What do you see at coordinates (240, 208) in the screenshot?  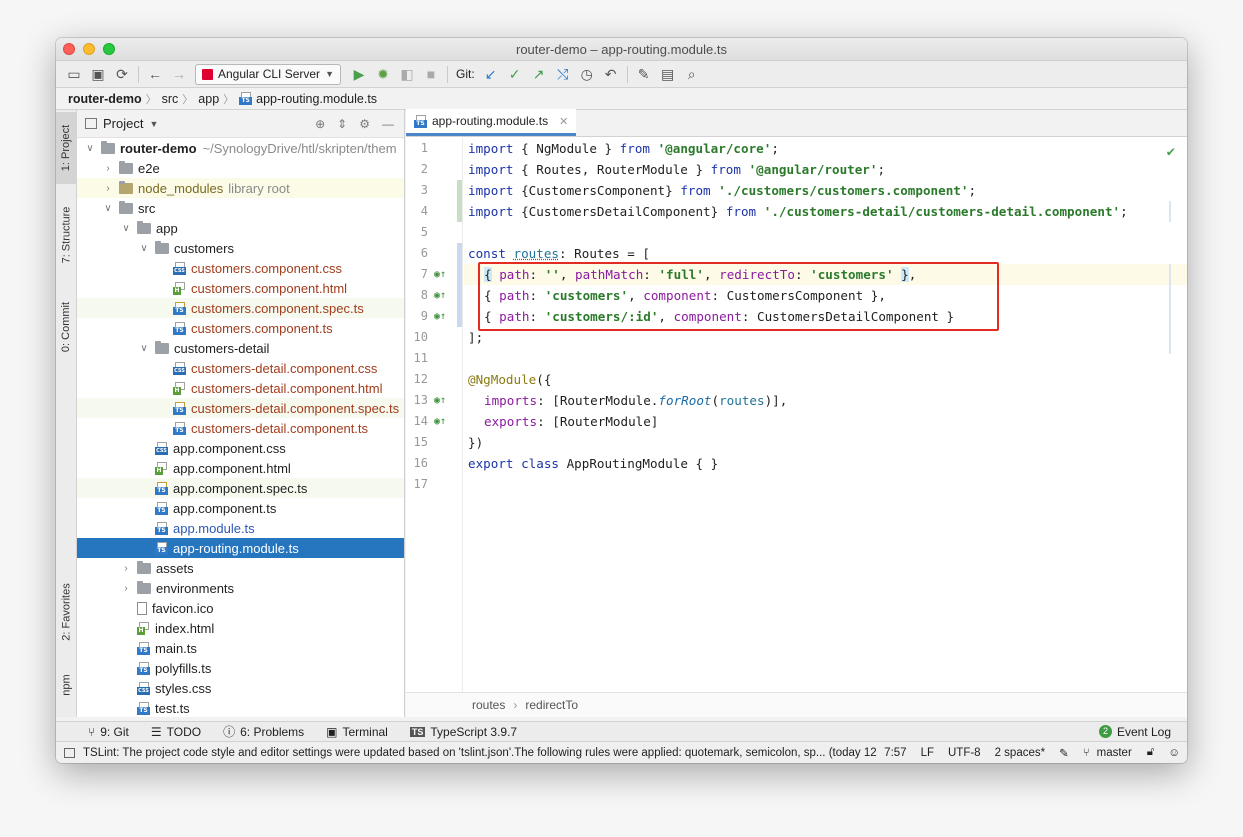 I see `tree-row-src: ∨ src` at bounding box center [240, 208].